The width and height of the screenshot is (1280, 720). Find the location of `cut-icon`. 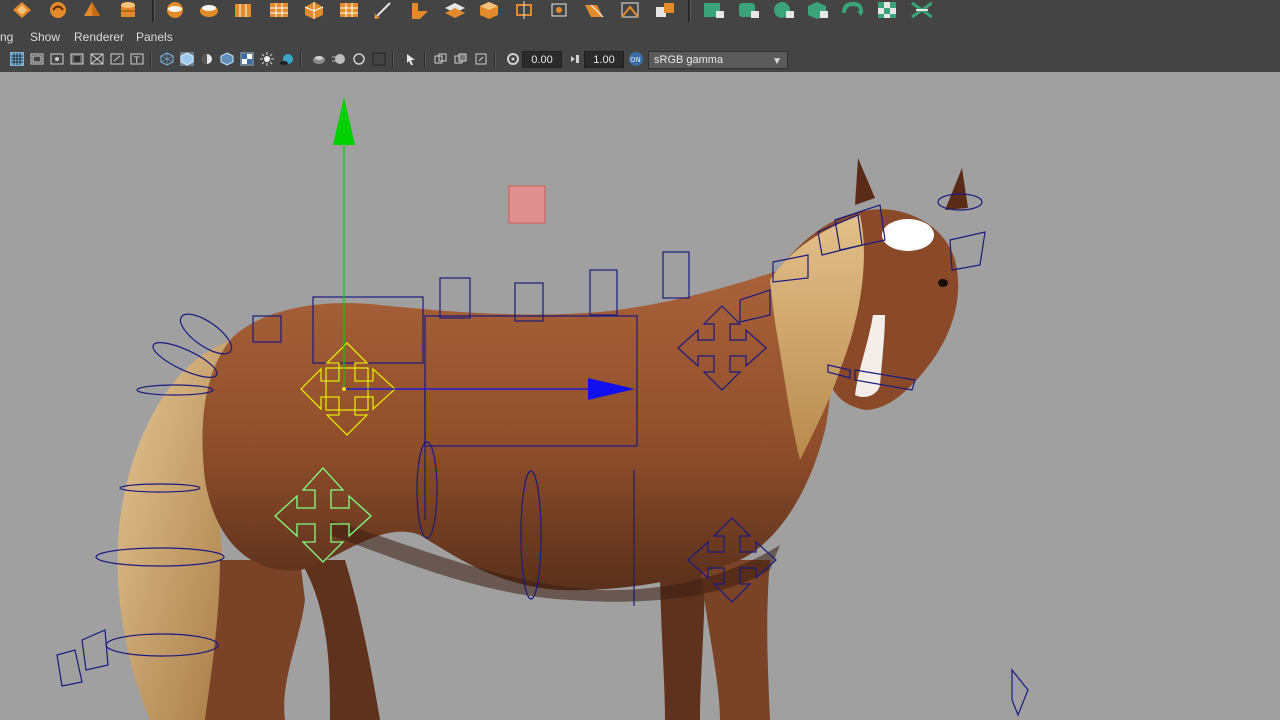

cut-icon is located at coordinates (524, 10).